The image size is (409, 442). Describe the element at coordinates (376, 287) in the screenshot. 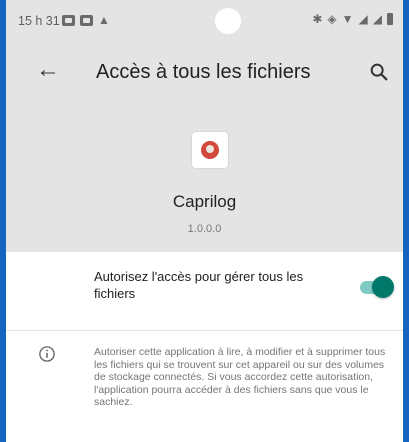

I see `all-files-access-toggle` at that location.